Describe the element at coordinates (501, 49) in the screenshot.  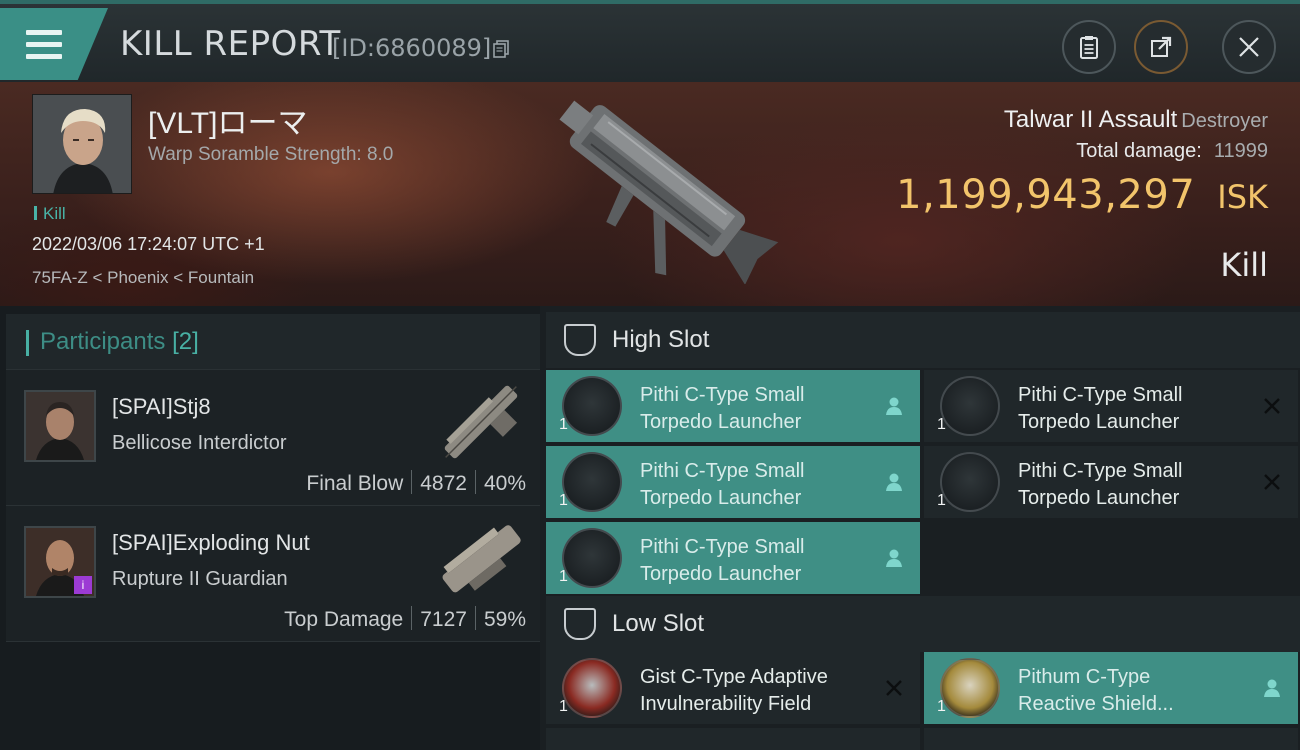
I see `copy-icon` at that location.